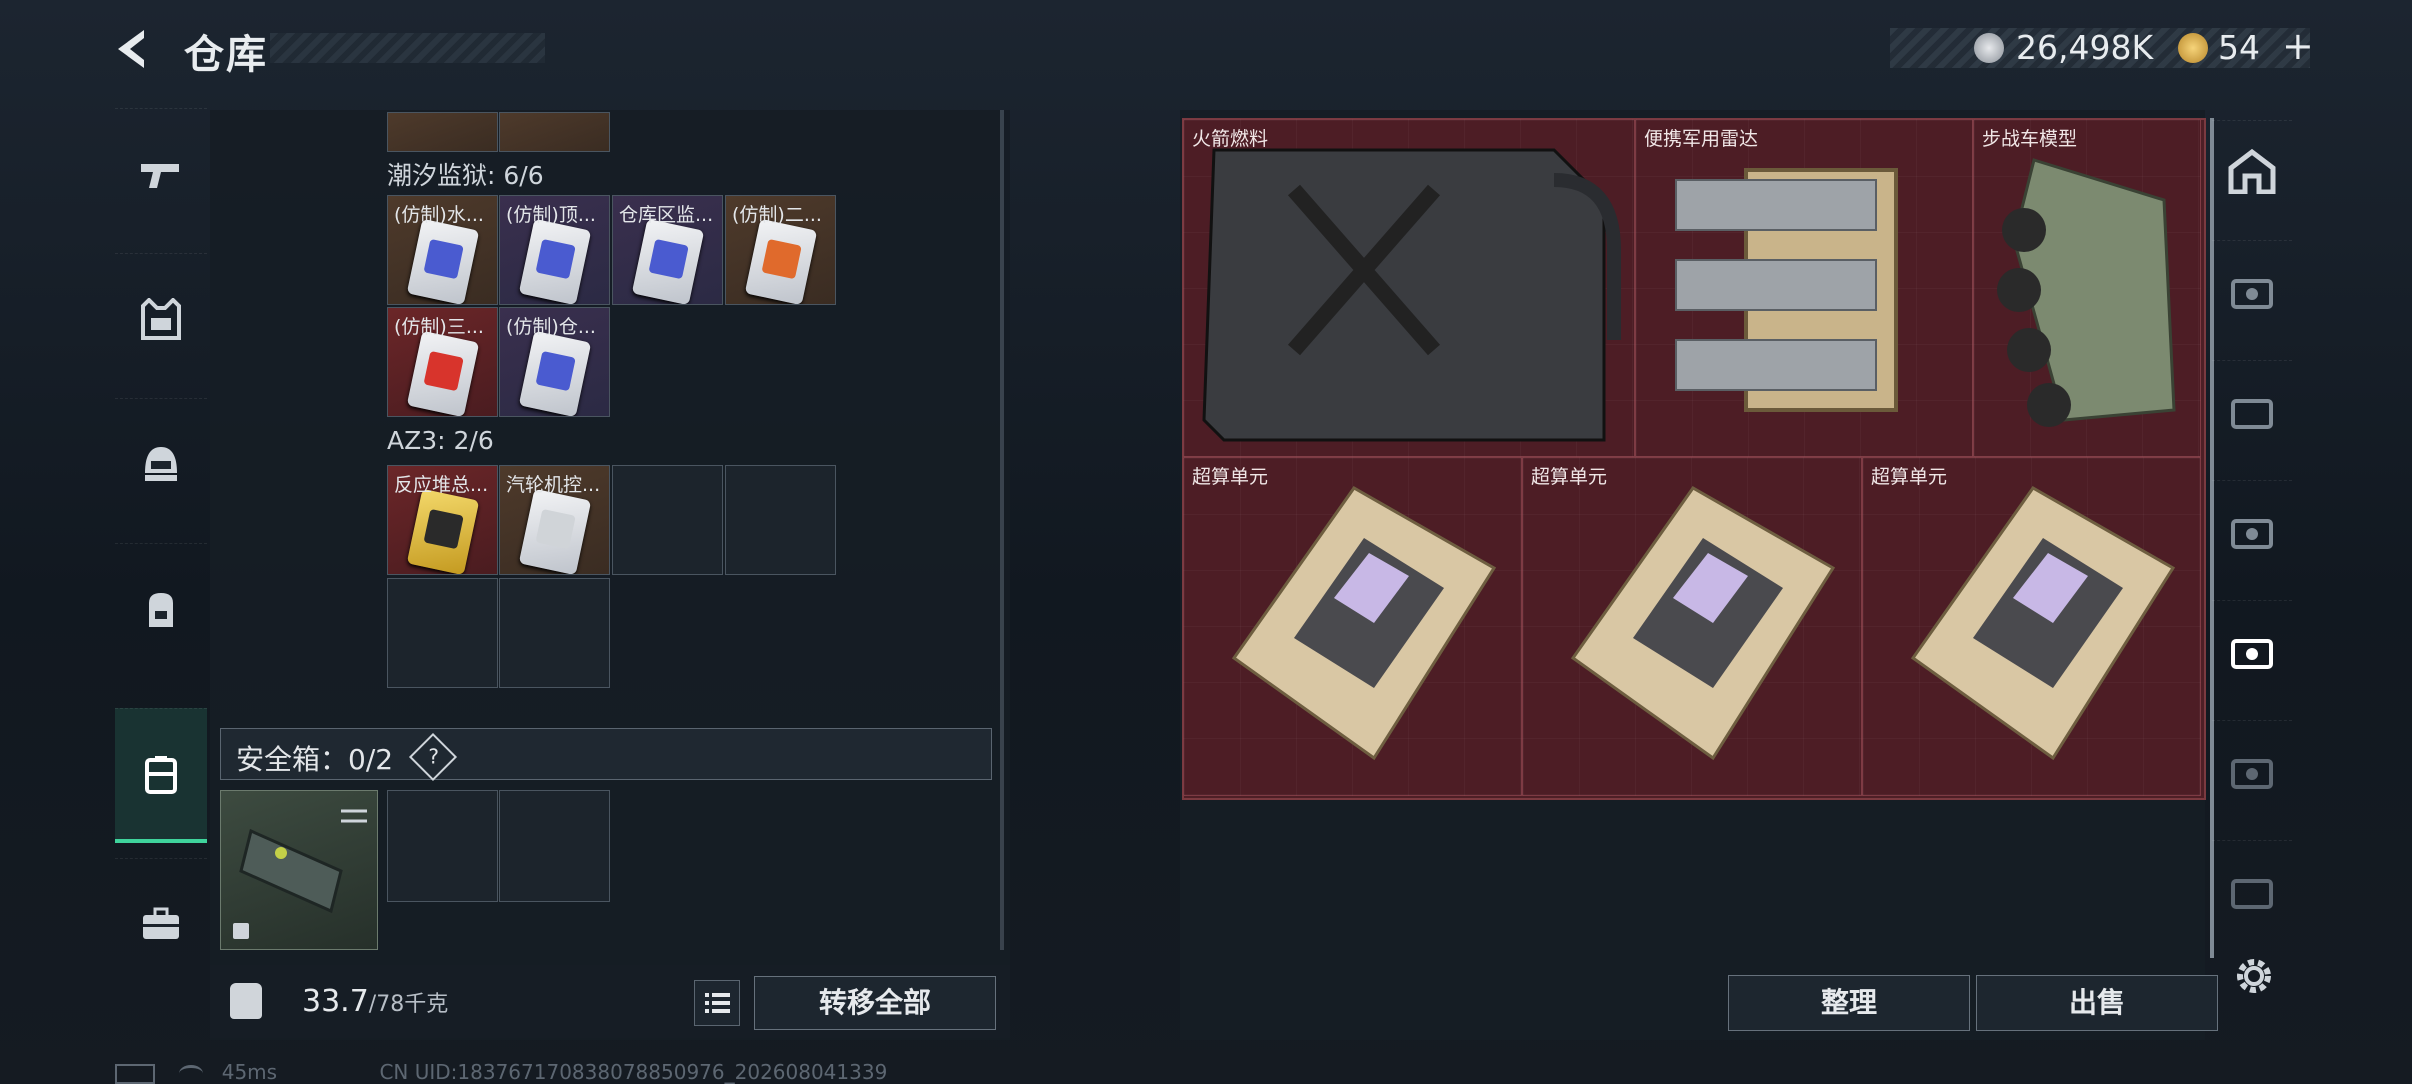 The image size is (2412, 1084). Describe the element at coordinates (440, 440) in the screenshot. I see `group-title-az3: AZ3: 2/6` at that location.